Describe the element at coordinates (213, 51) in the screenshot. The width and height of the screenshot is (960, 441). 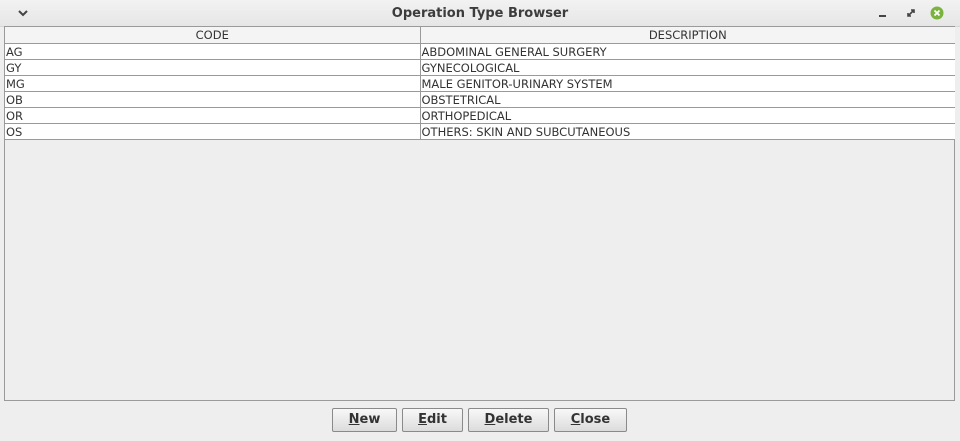
I see `code-cell: AG` at that location.